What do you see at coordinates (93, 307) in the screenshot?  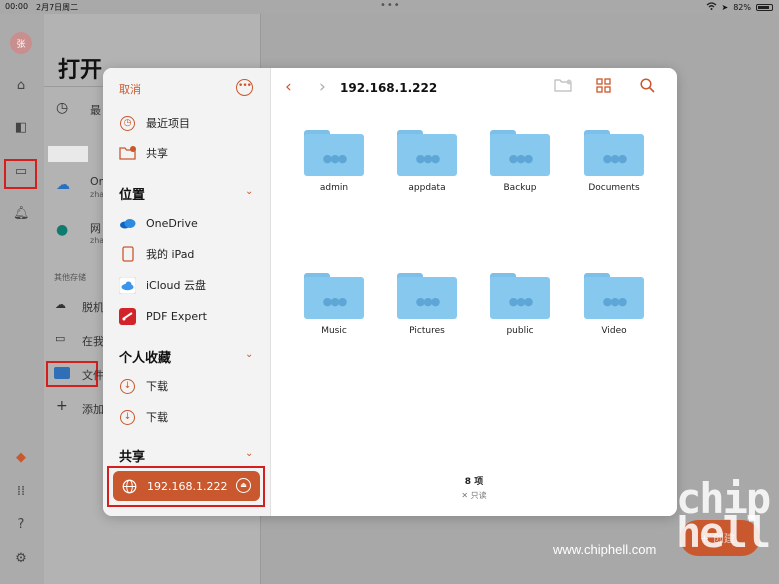 I see `offline-label: 脱机` at bounding box center [93, 307].